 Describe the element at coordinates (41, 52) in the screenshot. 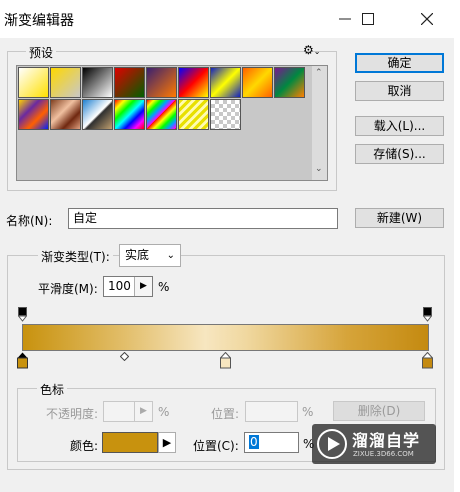

I see `presets-label: 预设` at that location.